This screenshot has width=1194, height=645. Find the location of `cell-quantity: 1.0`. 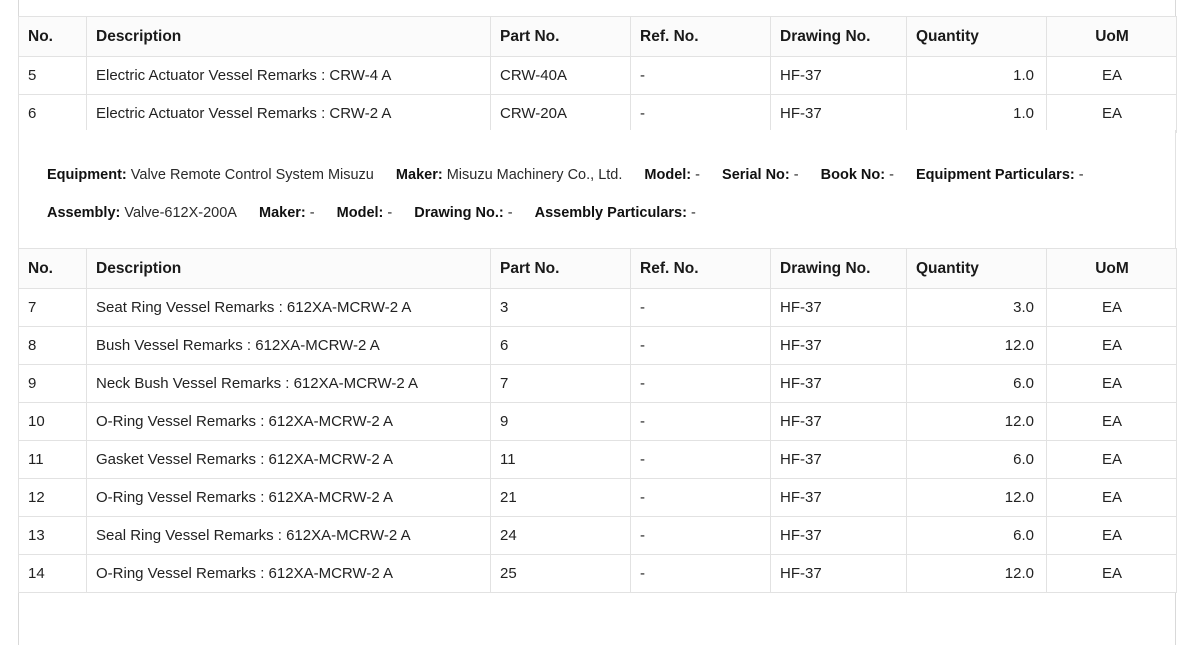

cell-quantity: 1.0 is located at coordinates (976, 113).